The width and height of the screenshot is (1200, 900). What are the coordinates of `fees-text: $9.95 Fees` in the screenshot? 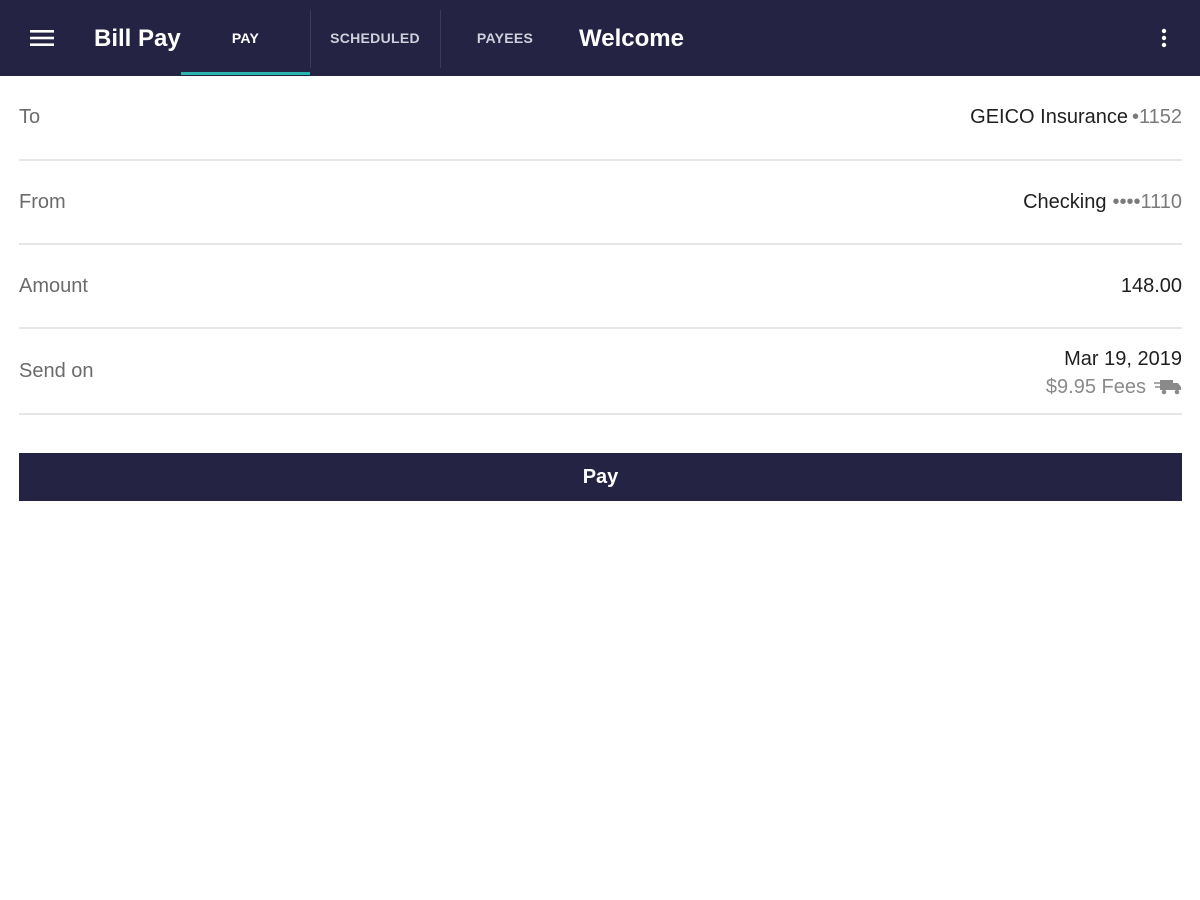 It's located at (1095, 387).